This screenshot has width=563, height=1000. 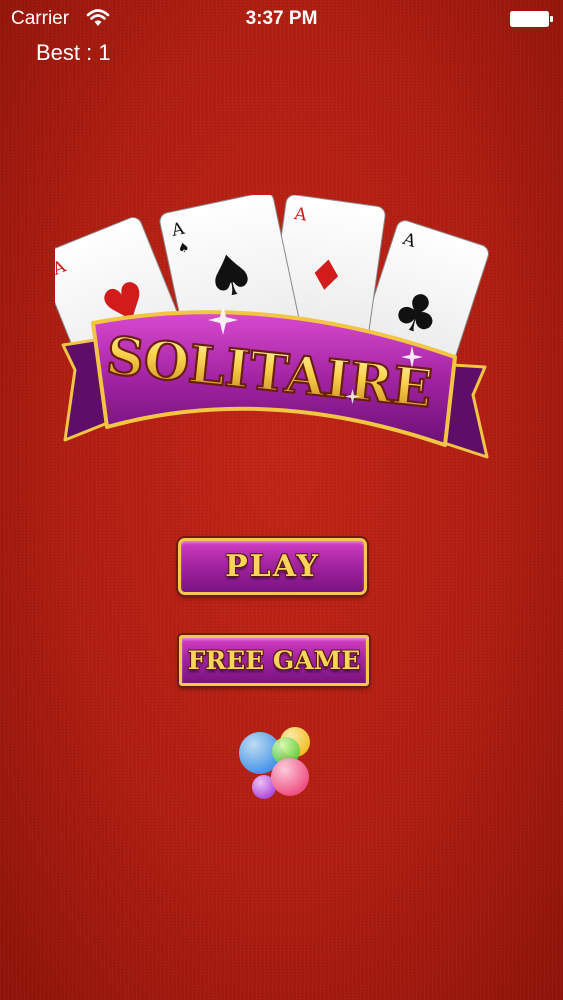 What do you see at coordinates (73, 52) in the screenshot?
I see `best-score: Best : 1` at bounding box center [73, 52].